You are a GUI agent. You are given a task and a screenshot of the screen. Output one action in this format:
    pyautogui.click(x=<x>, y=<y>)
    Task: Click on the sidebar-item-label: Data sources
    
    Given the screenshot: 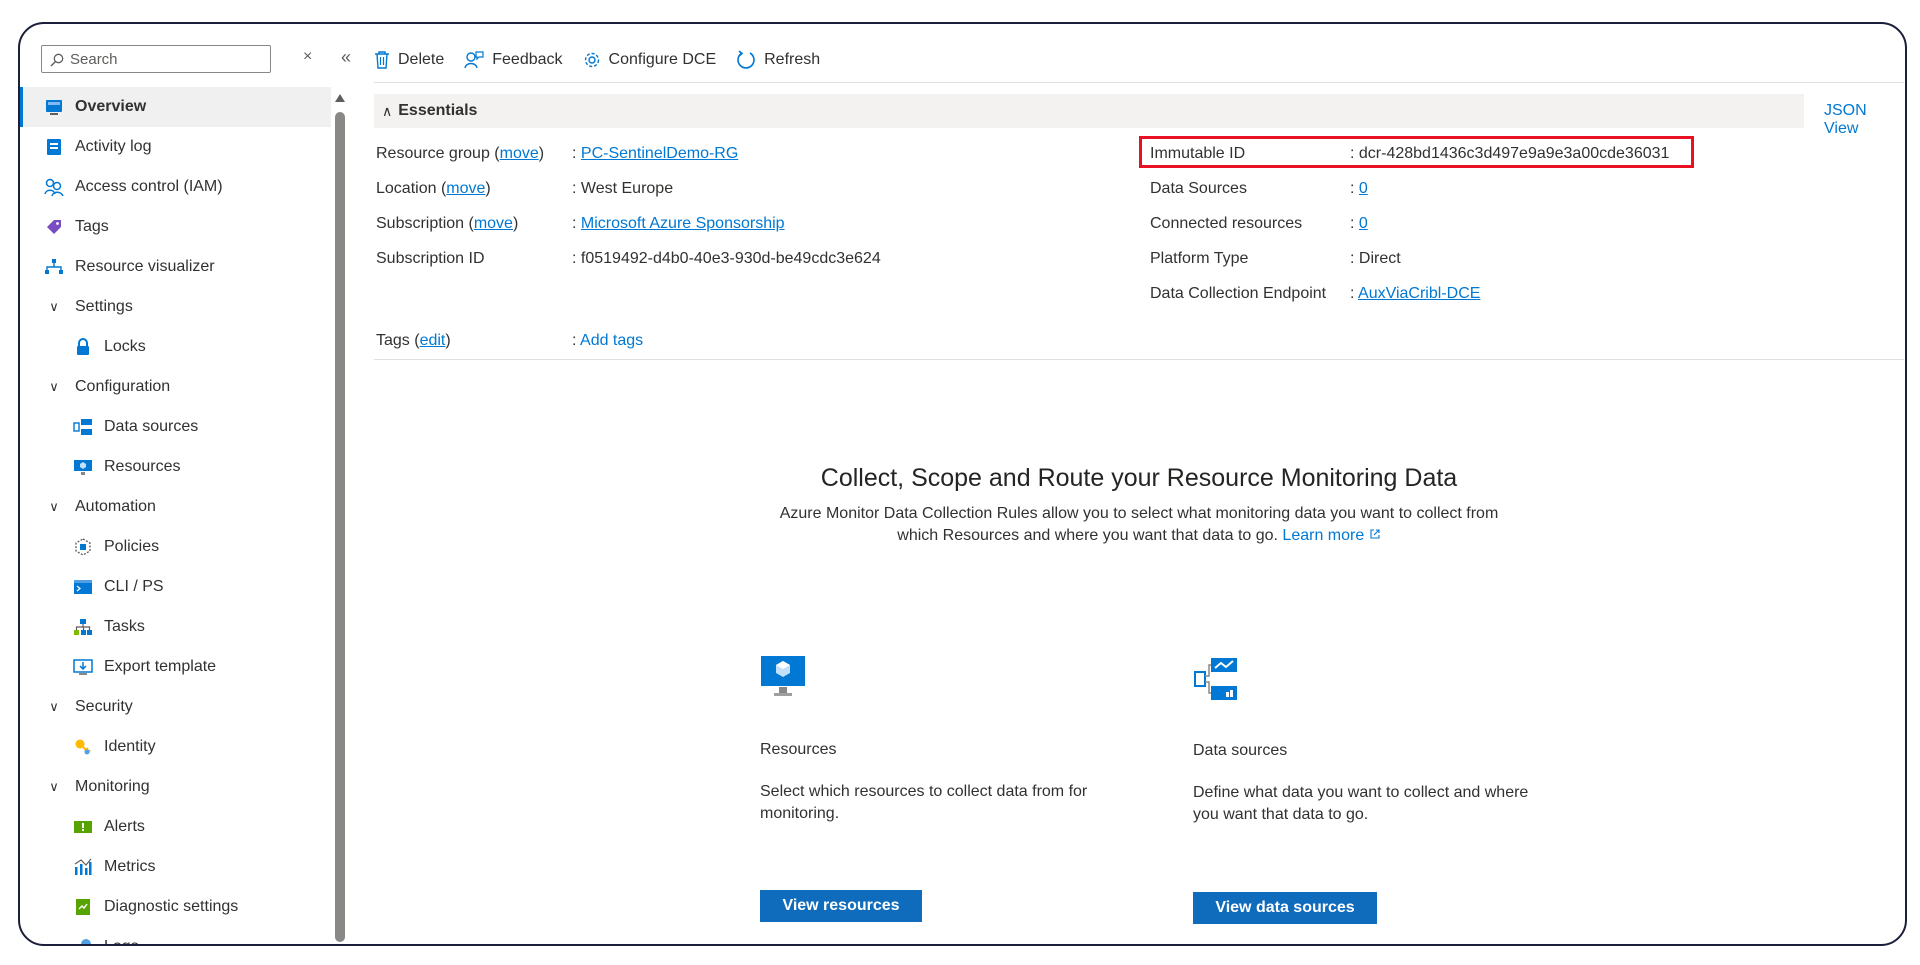 What is the action you would take?
    pyautogui.click(x=151, y=426)
    